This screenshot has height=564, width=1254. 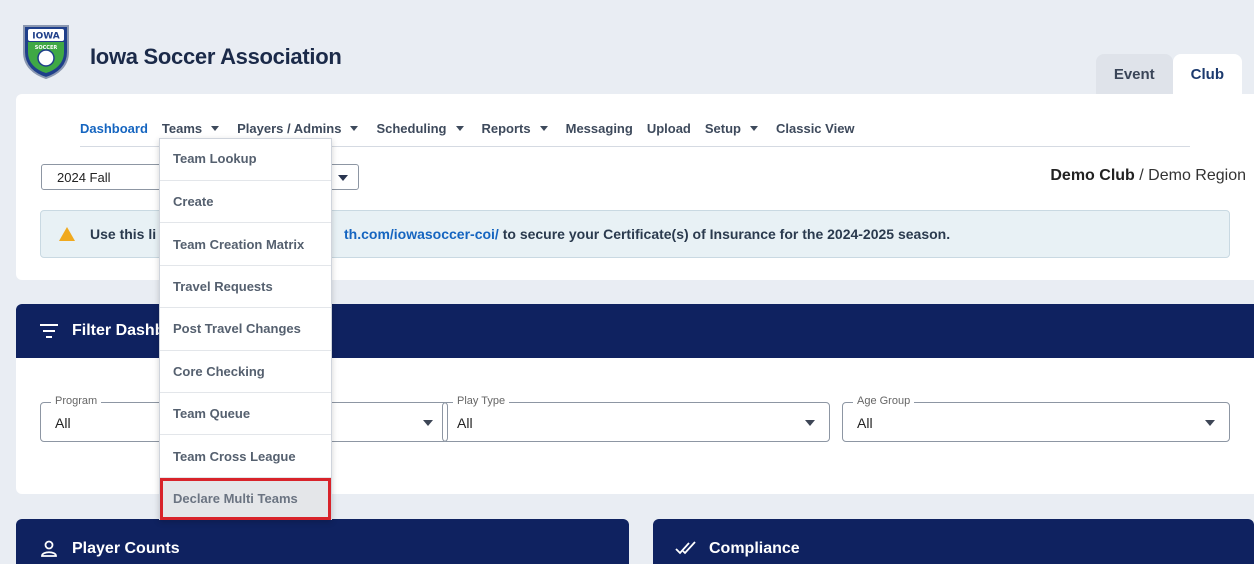 I want to click on nav-setup: Setup, so click(x=733, y=128).